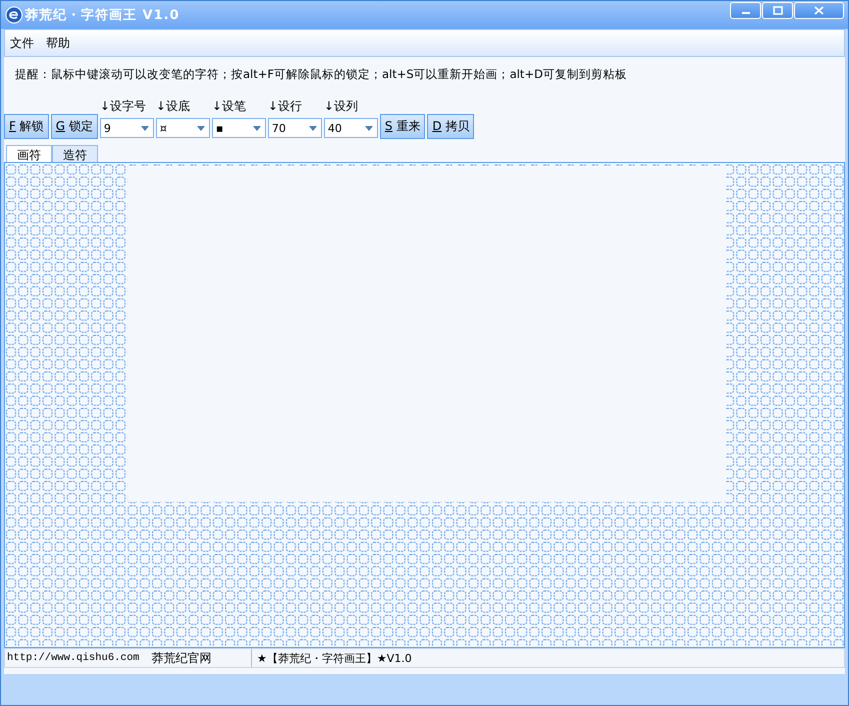 This screenshot has height=706, width=849. Describe the element at coordinates (181, 658) in the screenshot. I see `site-name: 莽荒纪官网` at that location.